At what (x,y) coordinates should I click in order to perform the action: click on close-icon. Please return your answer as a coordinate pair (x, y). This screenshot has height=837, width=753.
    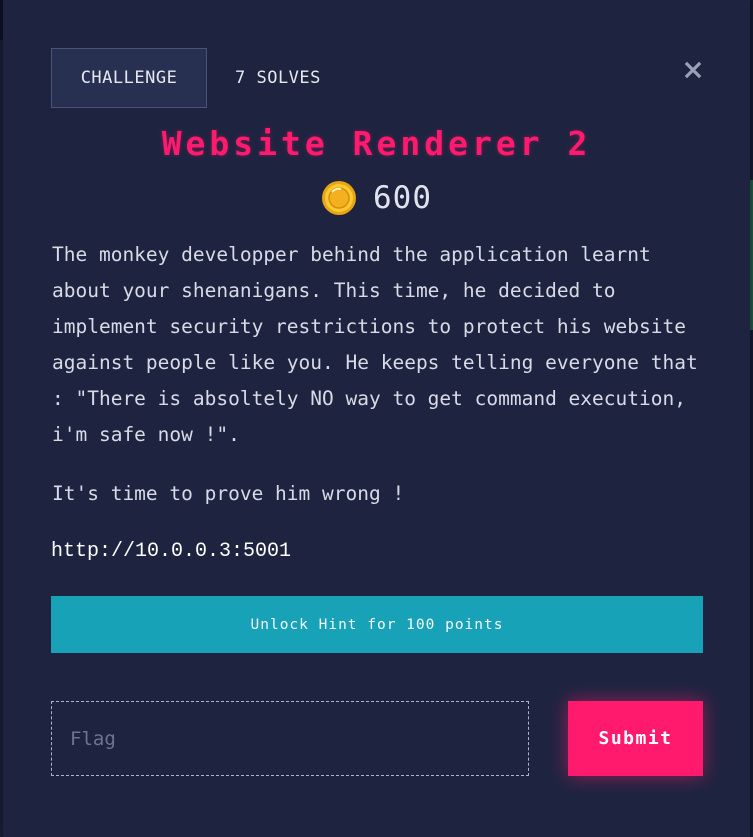
    Looking at the image, I should click on (693, 70).